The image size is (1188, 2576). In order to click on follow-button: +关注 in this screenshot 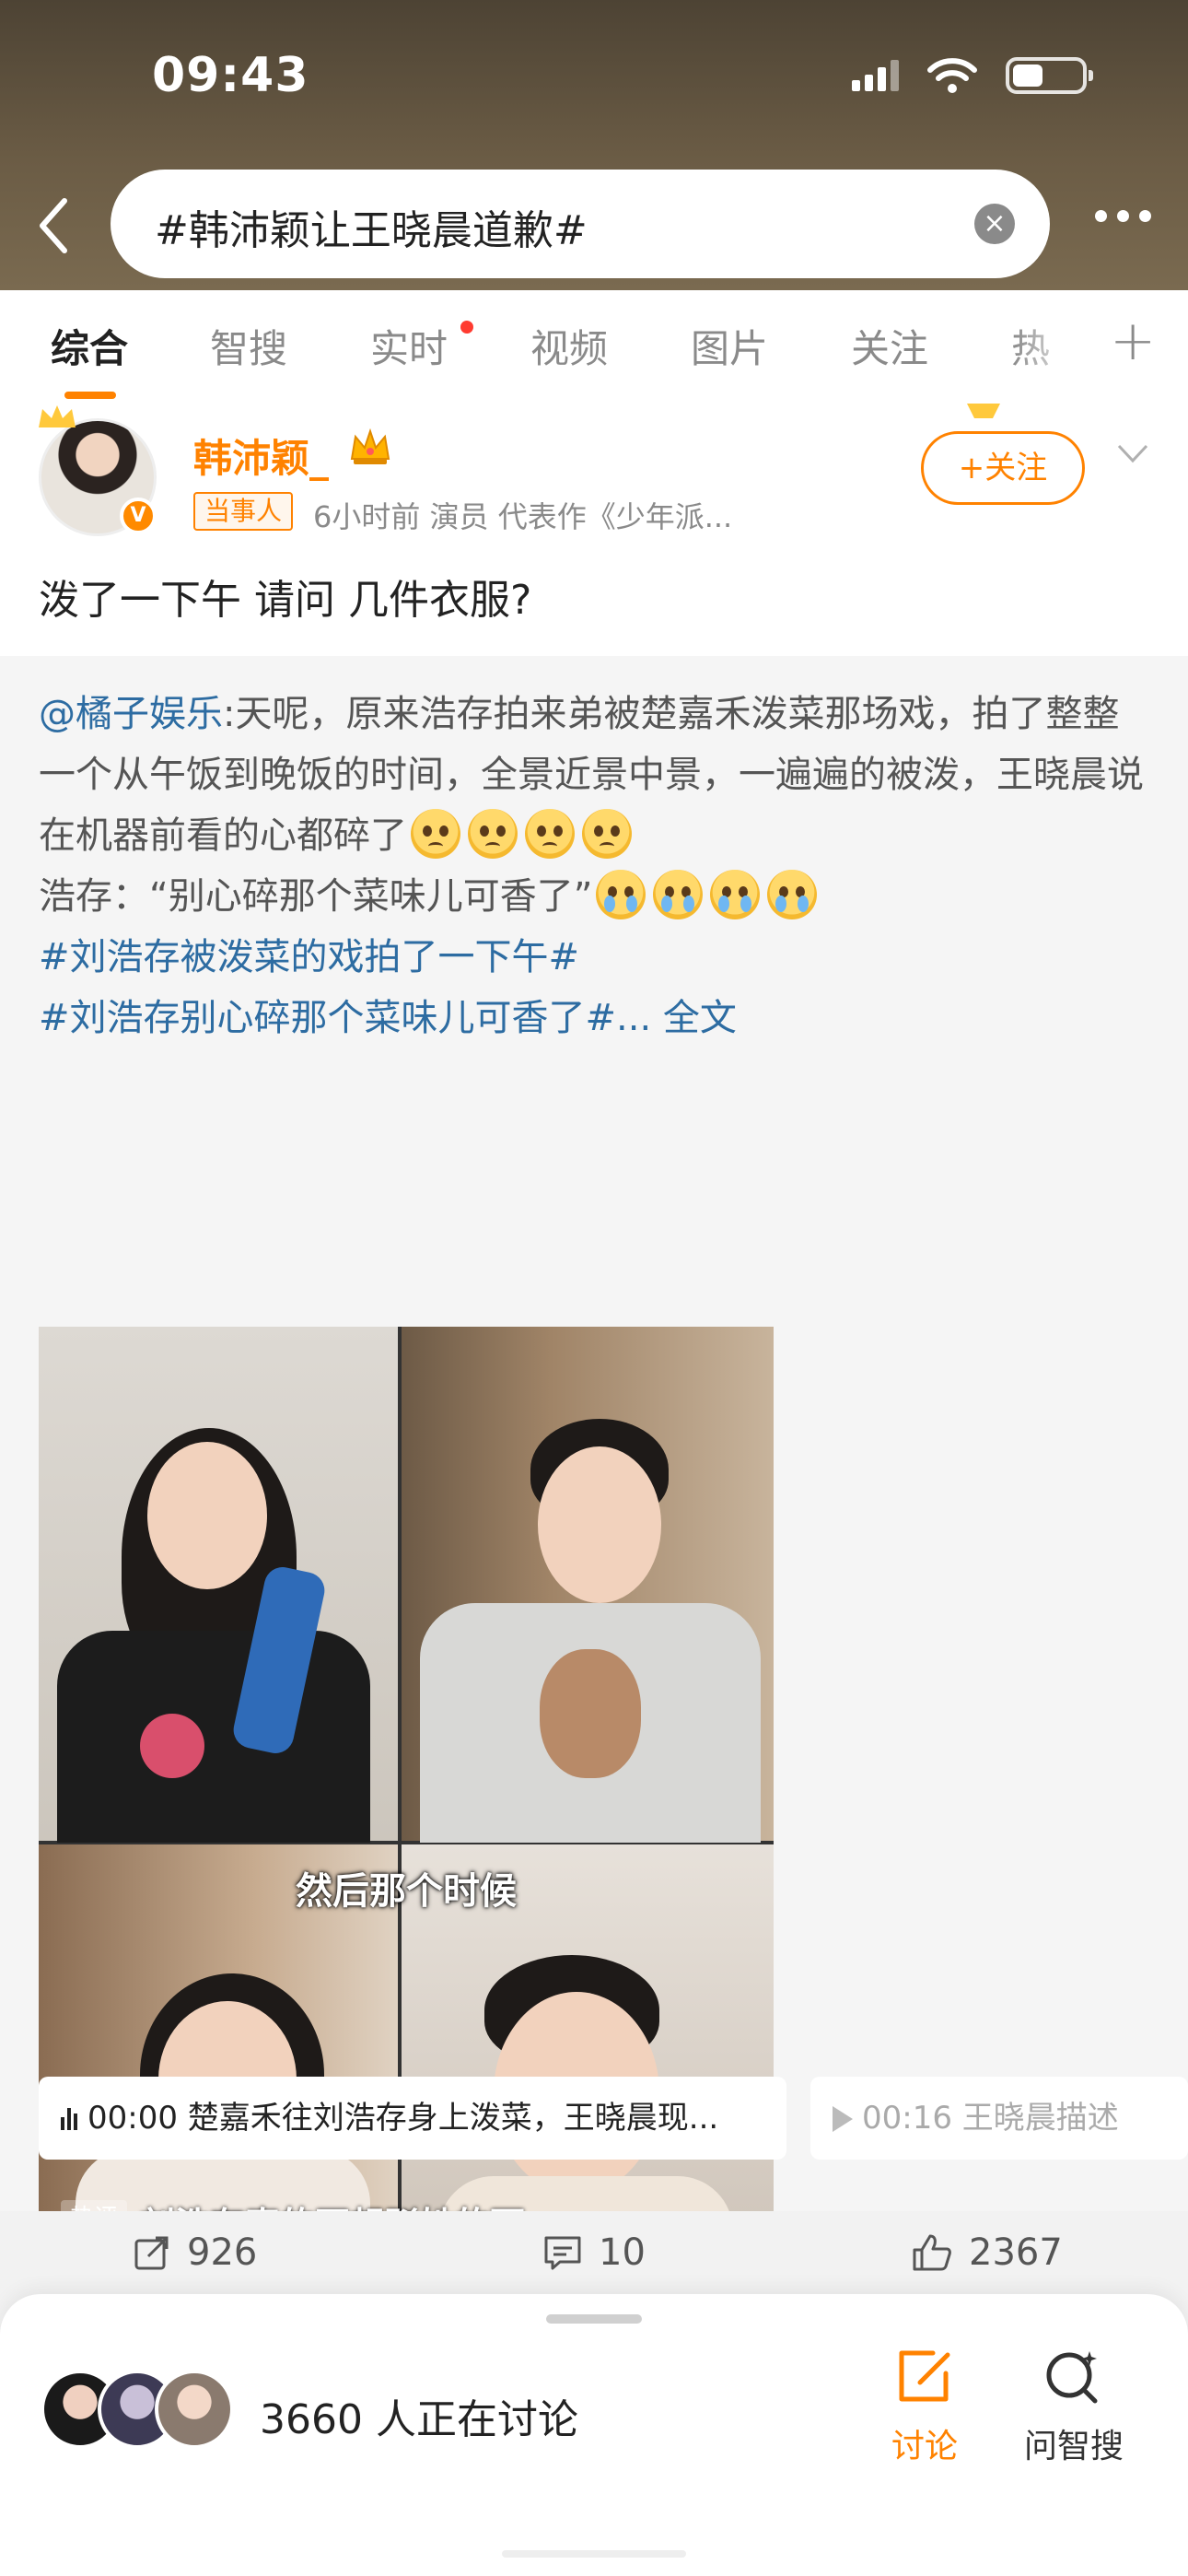, I will do `click(1003, 468)`.